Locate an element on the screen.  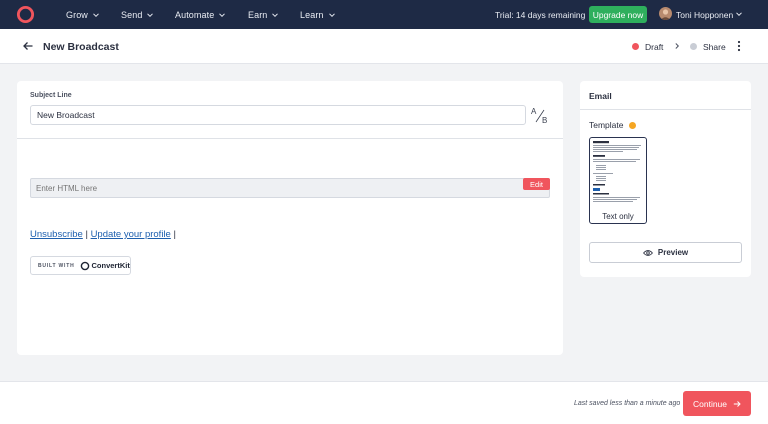
html-input is located at coordinates (290, 188).